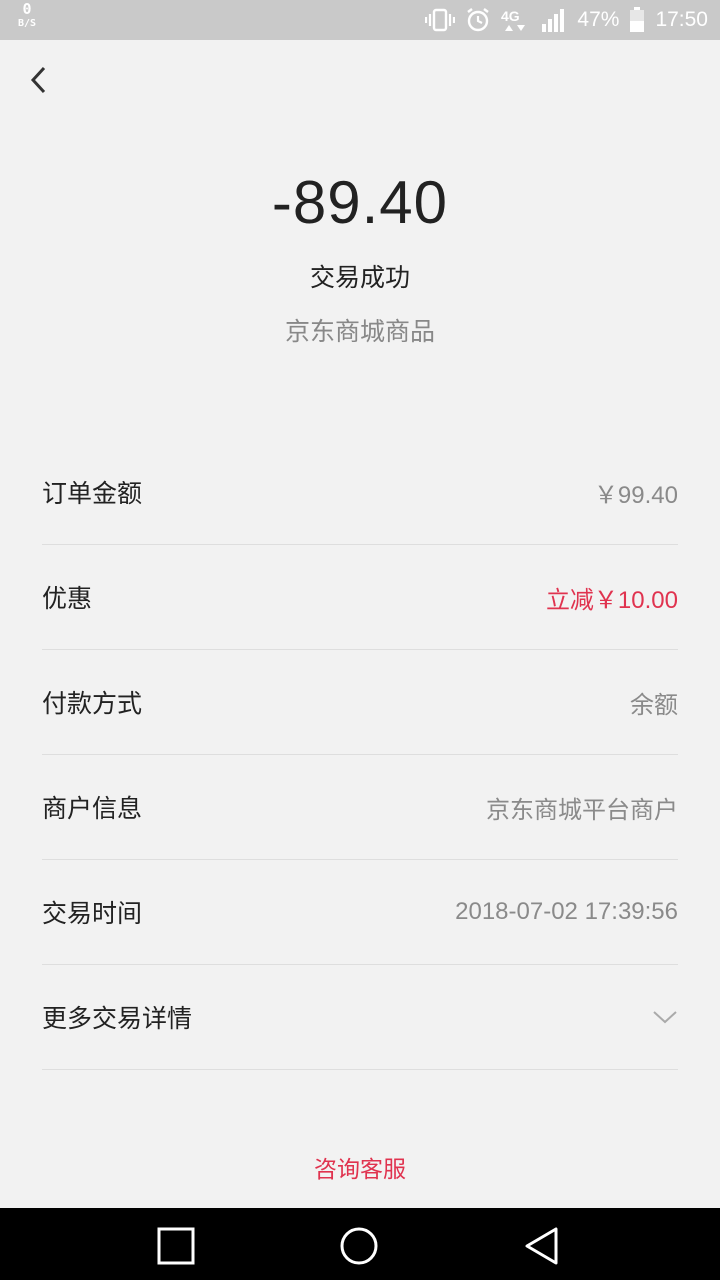  What do you see at coordinates (566, 911) in the screenshot?
I see `row-value: 2018-07-02 17:39:56` at bounding box center [566, 911].